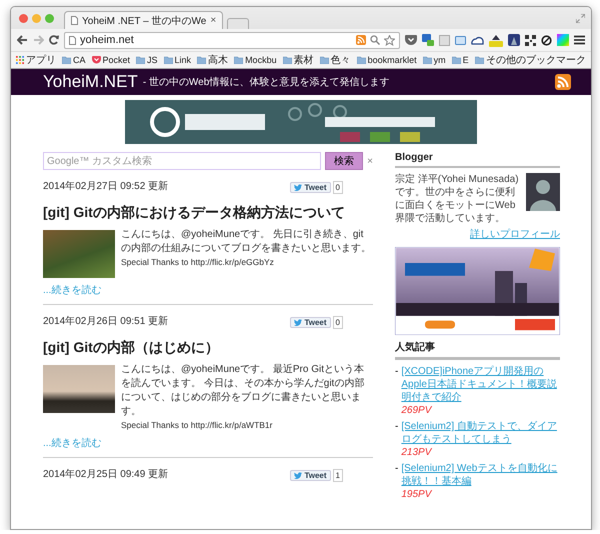 The width and height of the screenshot is (600, 534). Describe the element at coordinates (147, 60) in the screenshot. I see `bookmark-item: JS` at that location.